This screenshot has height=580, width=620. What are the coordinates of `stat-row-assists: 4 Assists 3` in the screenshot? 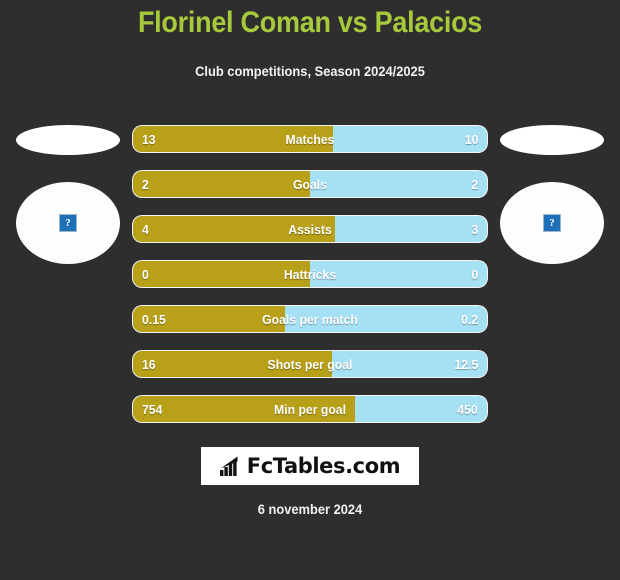 It's located at (310, 229).